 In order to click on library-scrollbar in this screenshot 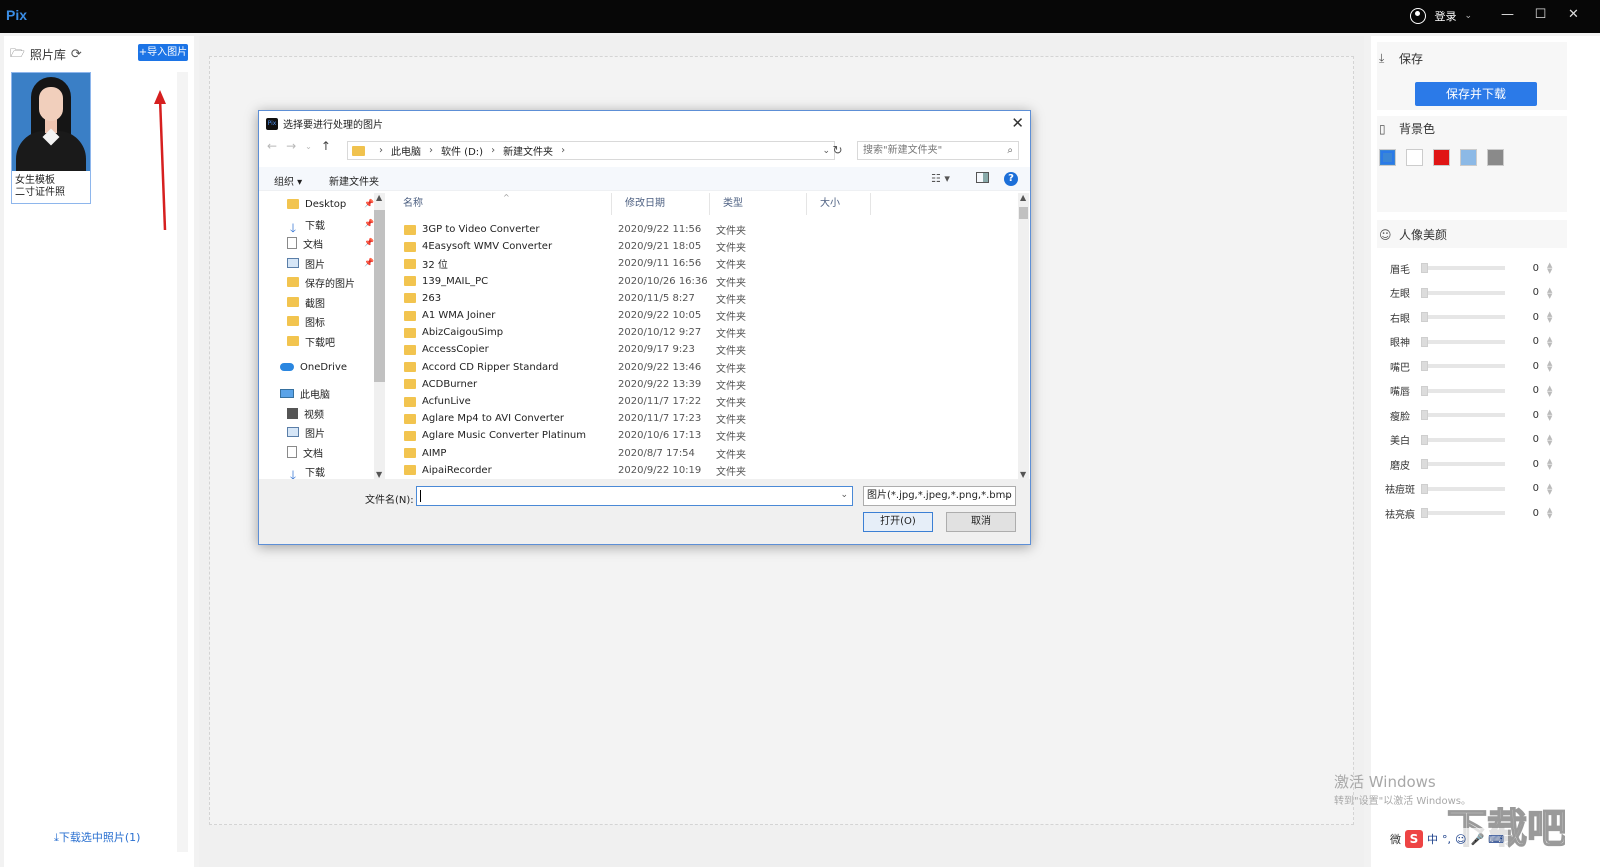, I will do `click(182, 462)`.